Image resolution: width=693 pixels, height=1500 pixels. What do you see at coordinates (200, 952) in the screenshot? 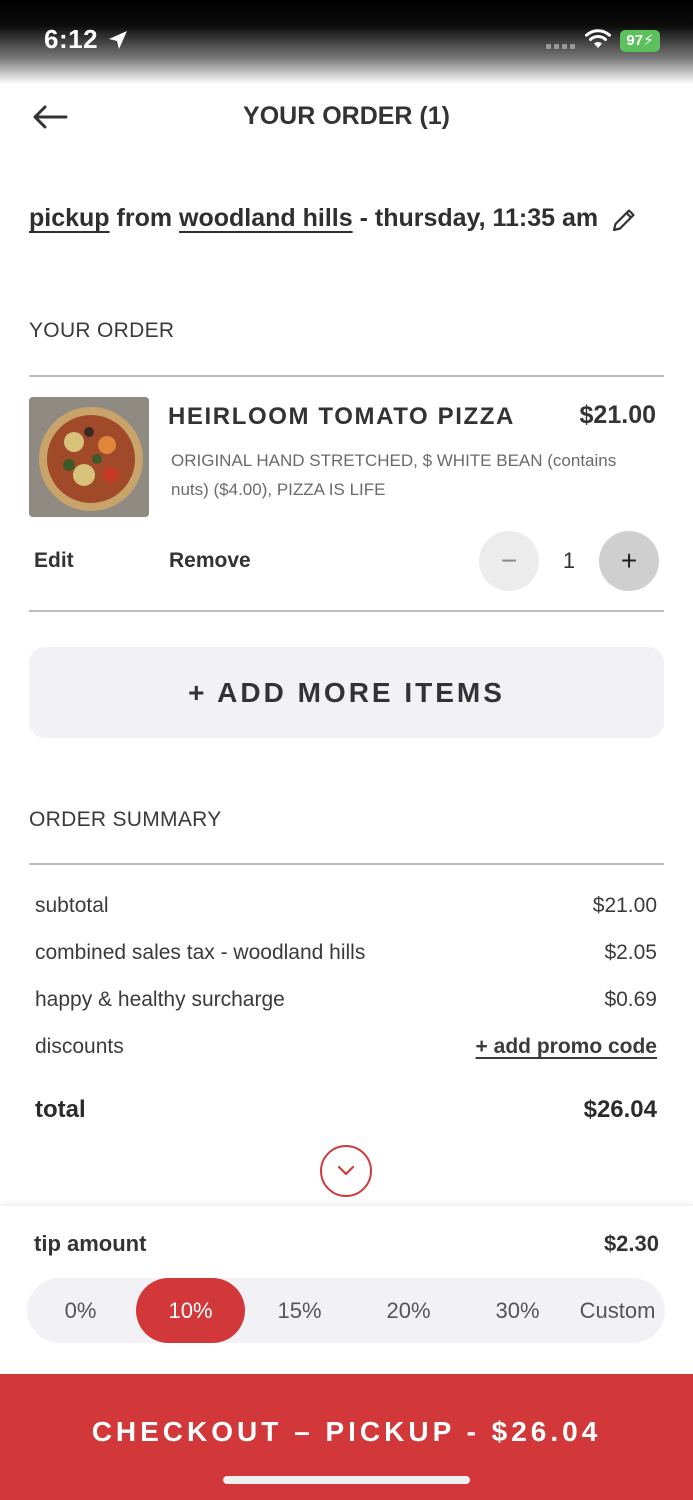
I see `summary-label: combined sales tax - woodland hills` at bounding box center [200, 952].